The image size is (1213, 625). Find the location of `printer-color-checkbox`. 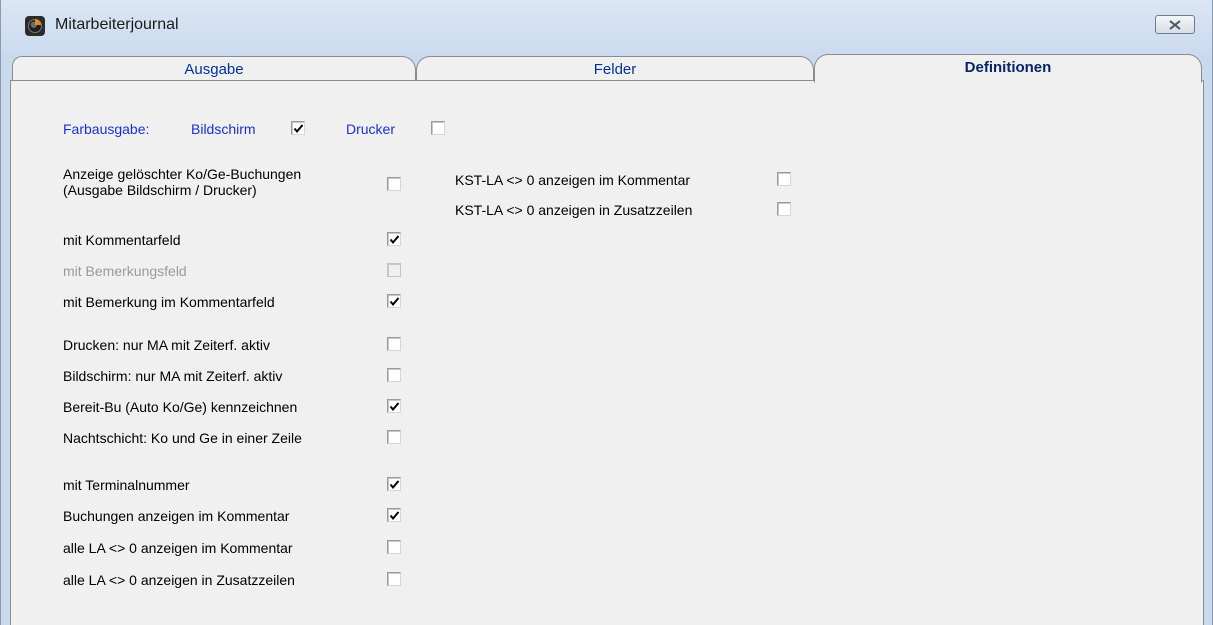

printer-color-checkbox is located at coordinates (438, 128).